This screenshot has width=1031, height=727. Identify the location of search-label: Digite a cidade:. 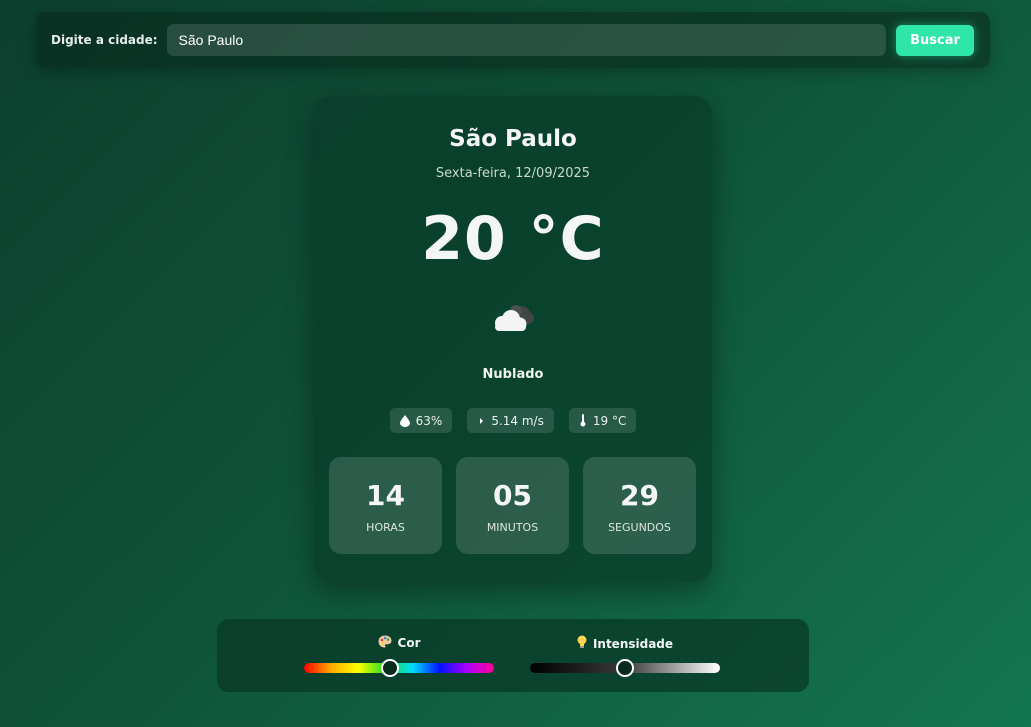
(104, 40).